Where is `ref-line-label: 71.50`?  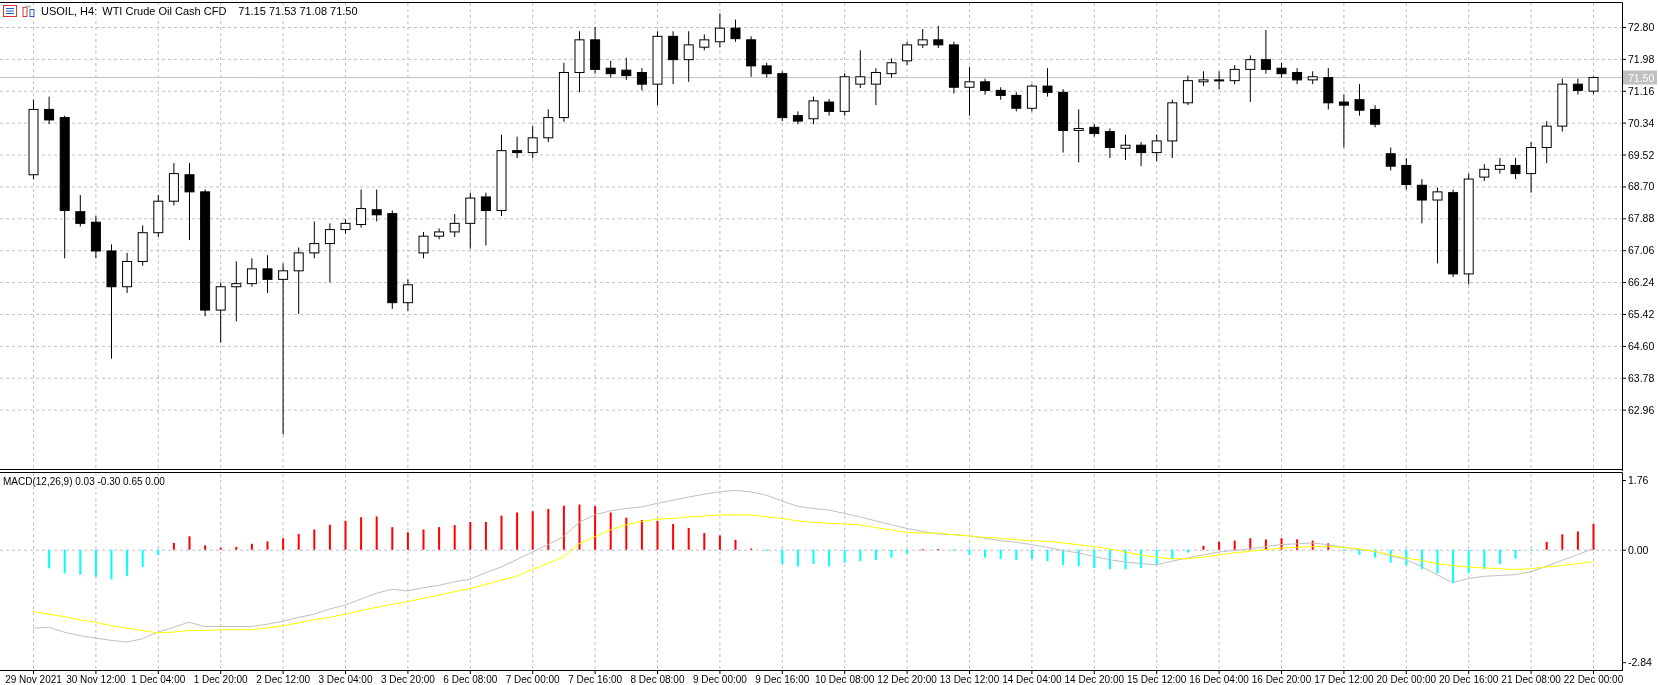
ref-line-label: 71.50 is located at coordinates (1641, 77).